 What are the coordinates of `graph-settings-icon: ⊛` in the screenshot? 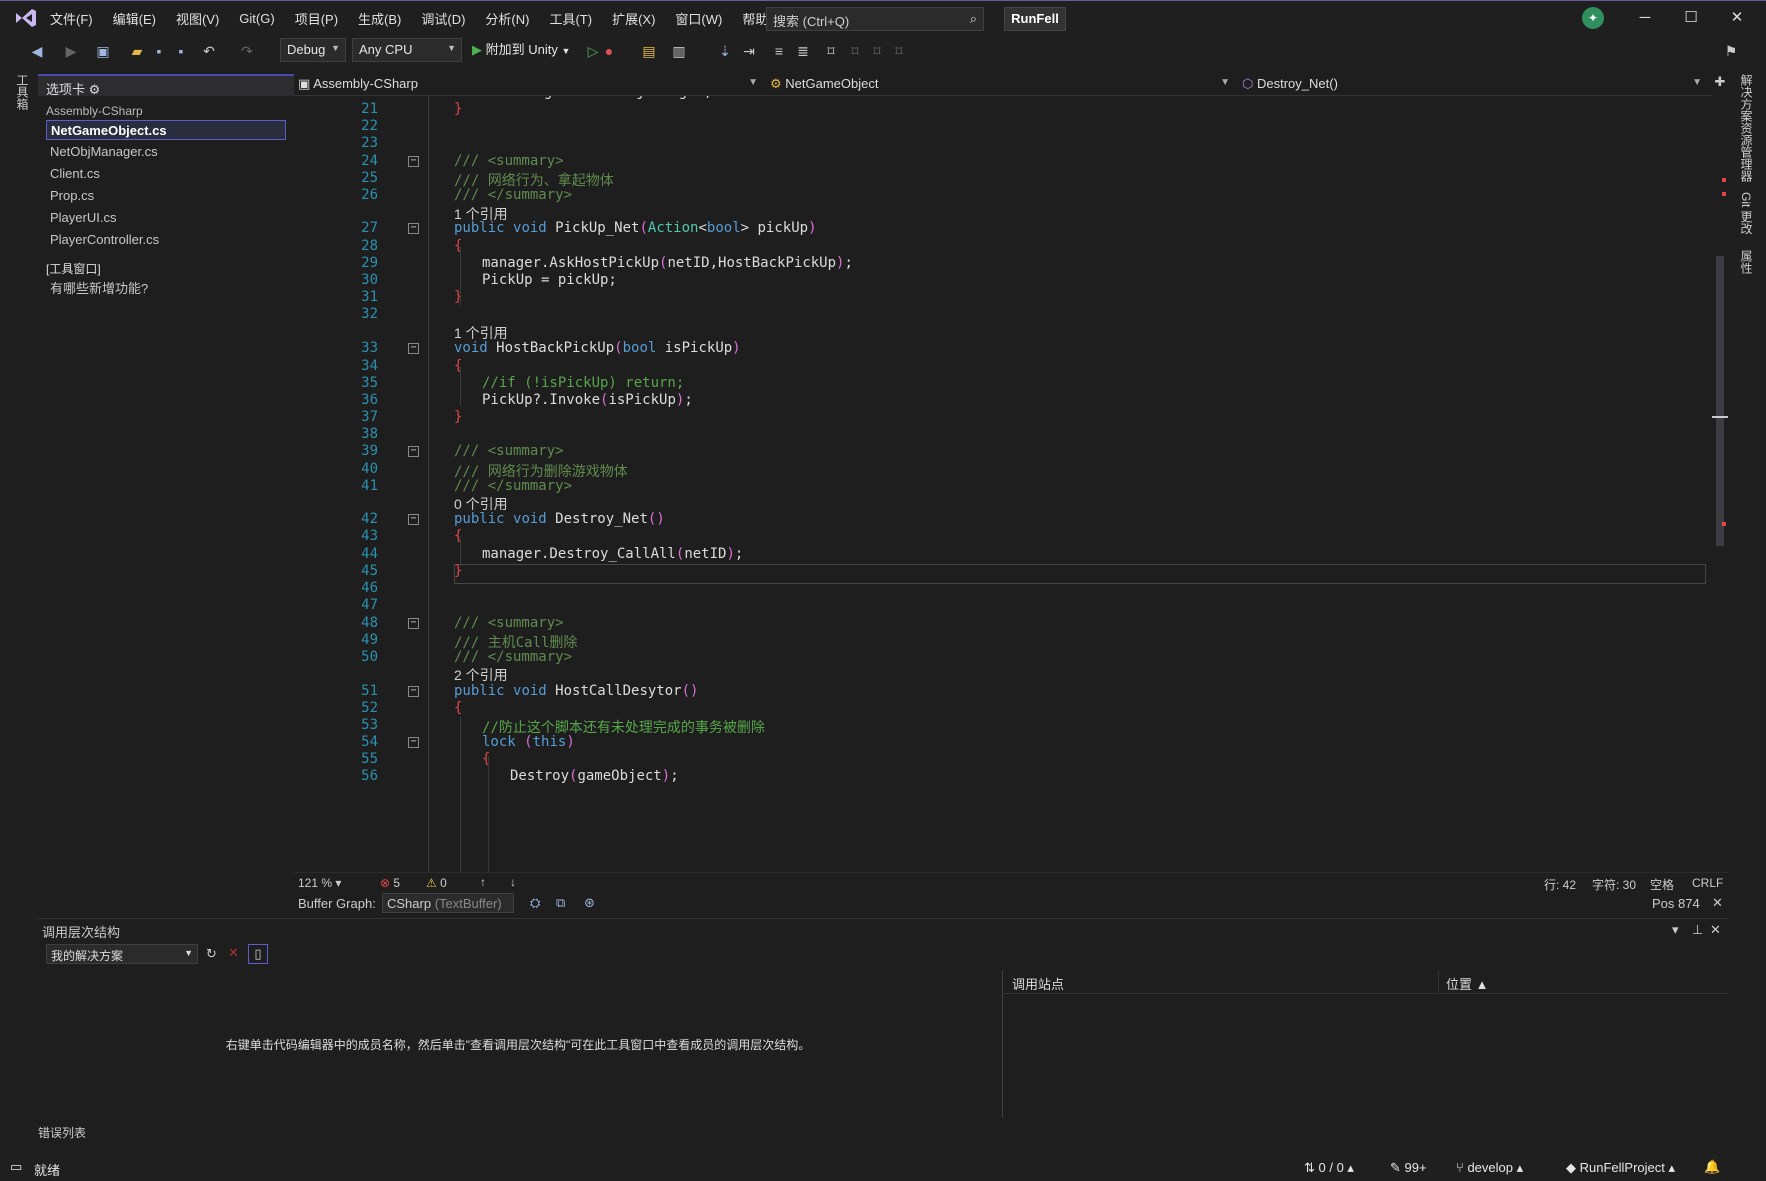 It's located at (589, 903).